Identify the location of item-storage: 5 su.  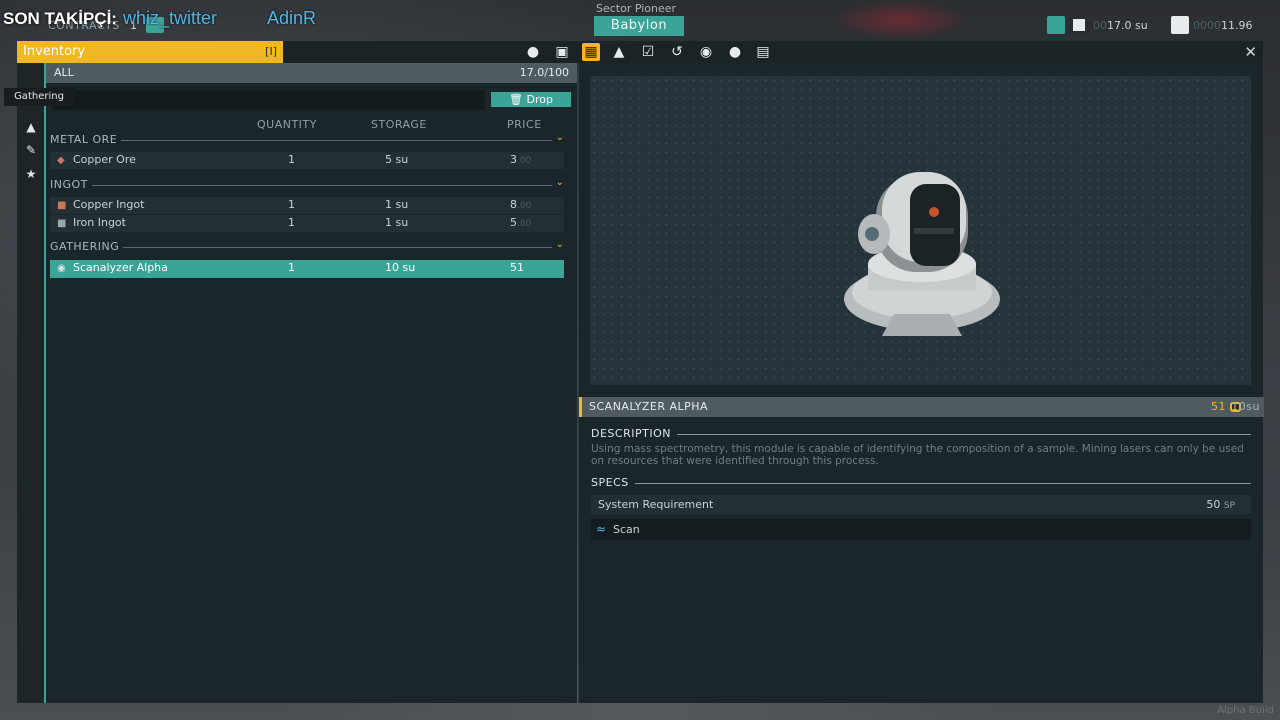
(397, 159).